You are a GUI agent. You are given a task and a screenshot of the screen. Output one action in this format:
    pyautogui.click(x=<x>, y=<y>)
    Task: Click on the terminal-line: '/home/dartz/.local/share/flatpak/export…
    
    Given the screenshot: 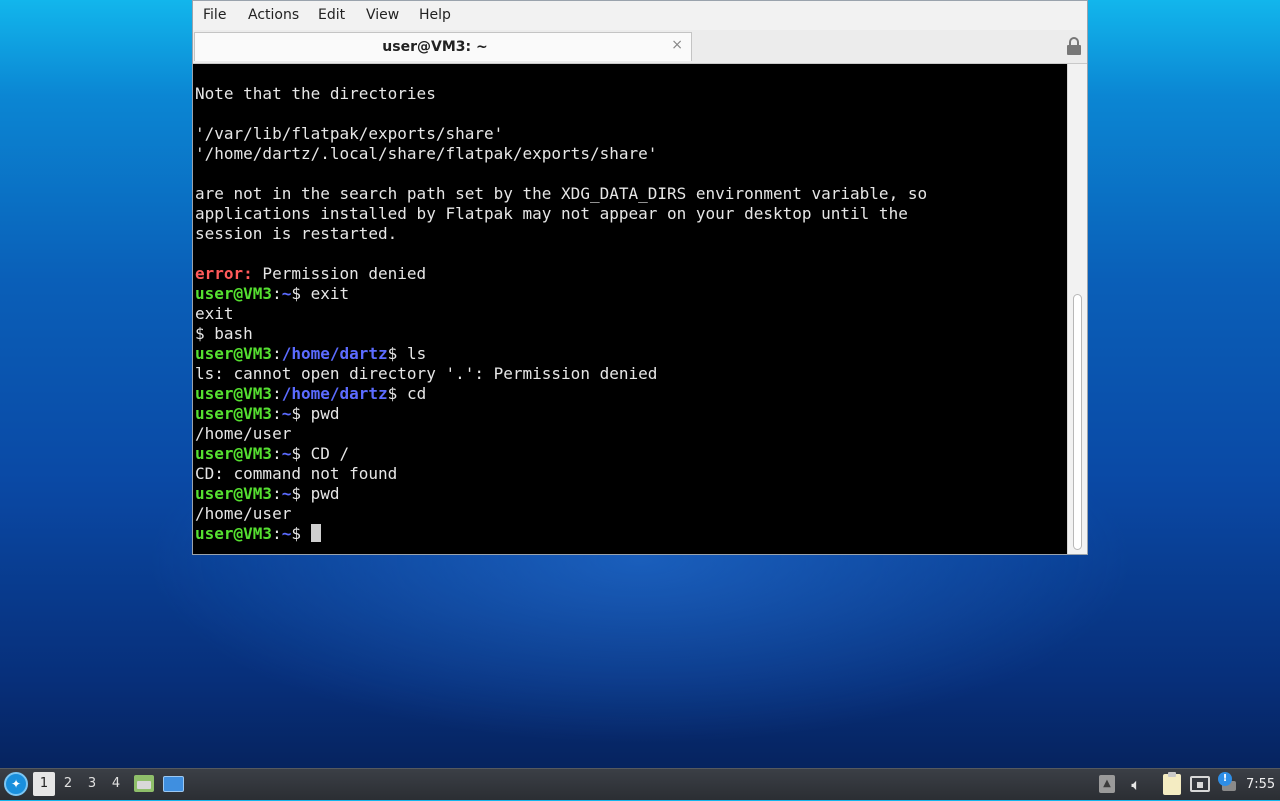 What is the action you would take?
    pyautogui.click(x=561, y=154)
    